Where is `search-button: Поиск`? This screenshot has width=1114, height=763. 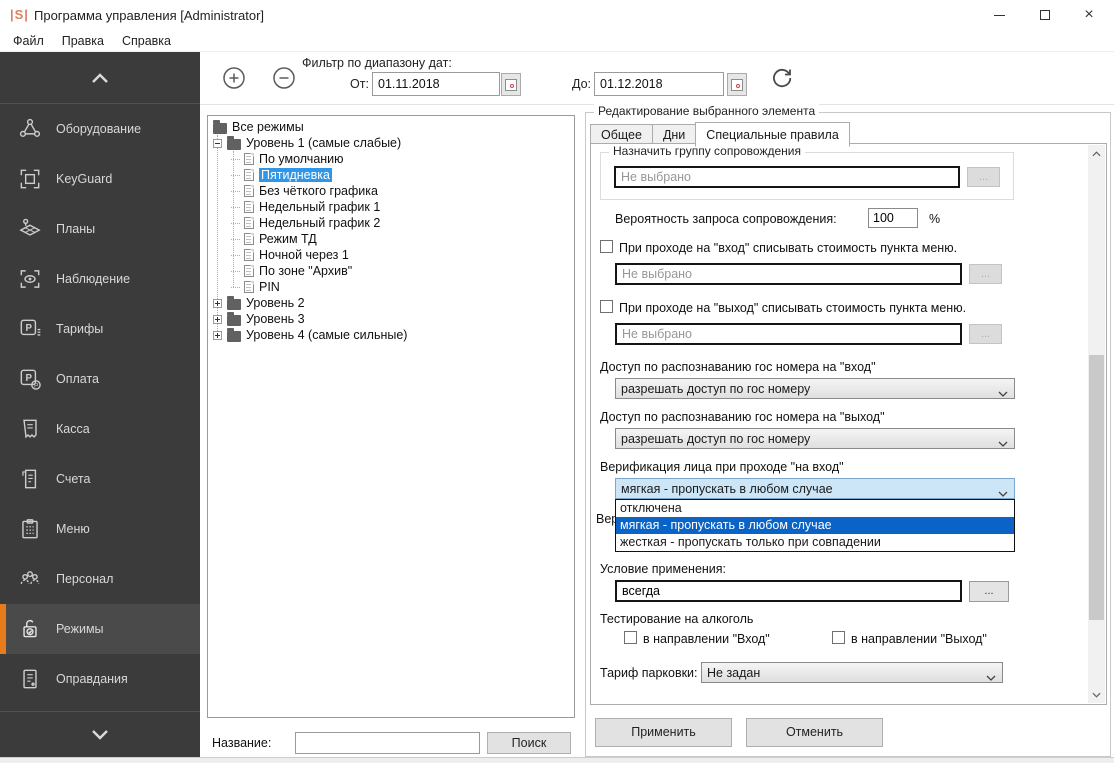 search-button: Поиск is located at coordinates (529, 743).